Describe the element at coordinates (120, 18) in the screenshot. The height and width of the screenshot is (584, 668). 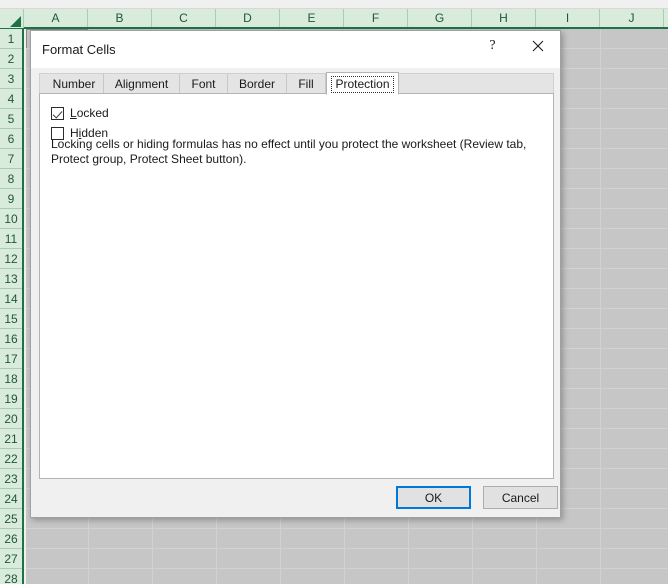
I see `column-header-b: B` at that location.